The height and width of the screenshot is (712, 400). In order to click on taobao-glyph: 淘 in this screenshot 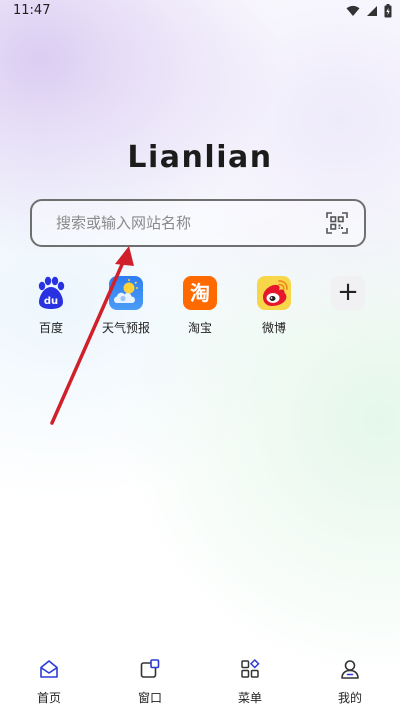, I will do `click(200, 293)`.